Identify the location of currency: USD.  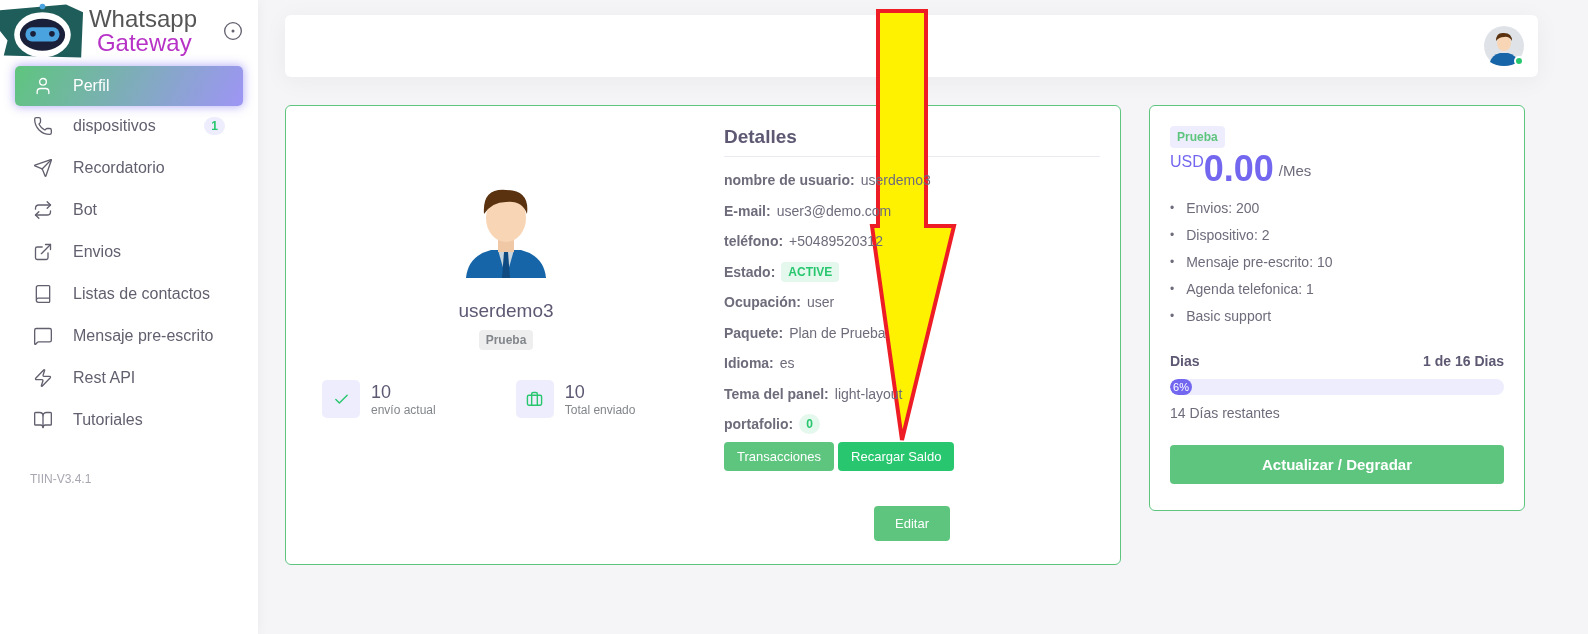
(1187, 162).